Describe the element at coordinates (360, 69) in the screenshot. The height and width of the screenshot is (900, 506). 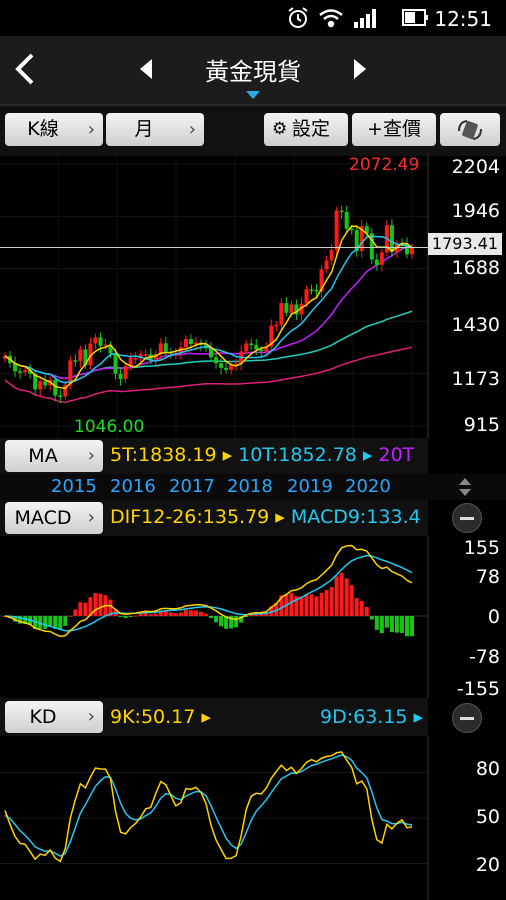
I see `next-arrow-icon` at that location.